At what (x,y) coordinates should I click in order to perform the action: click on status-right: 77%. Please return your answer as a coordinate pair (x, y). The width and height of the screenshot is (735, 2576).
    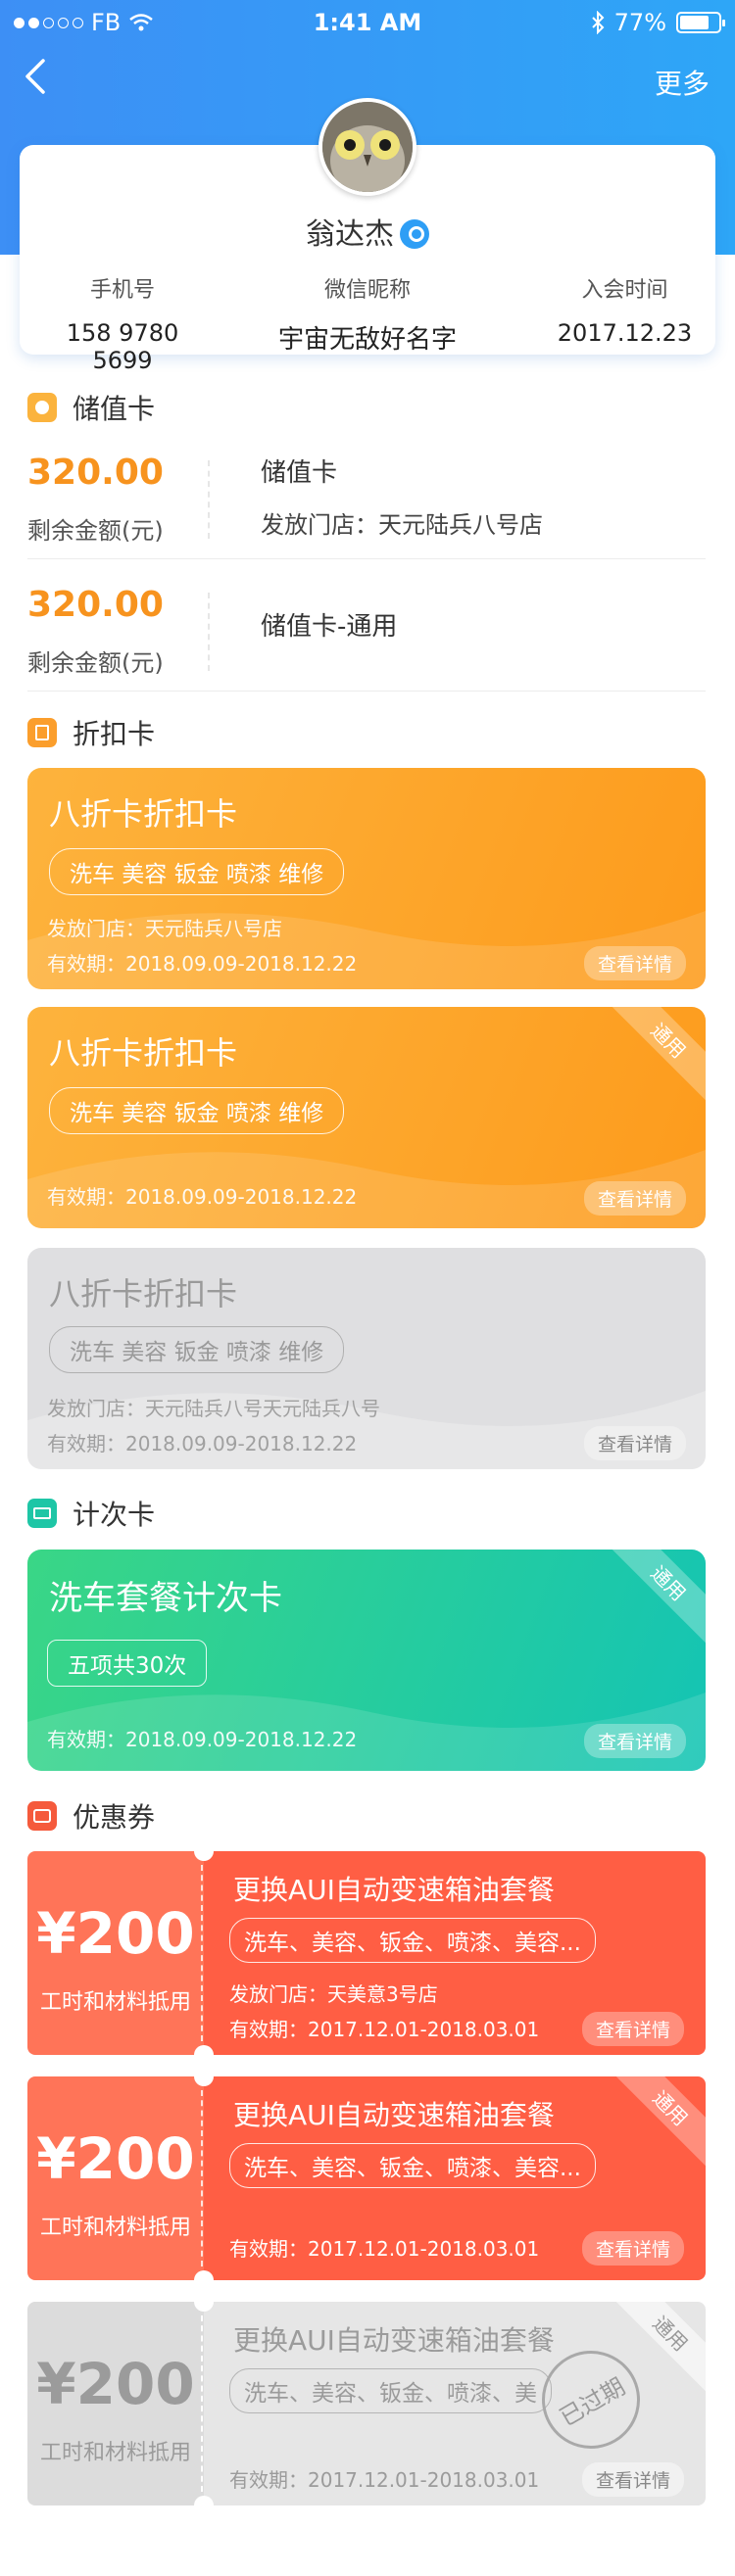
    Looking at the image, I should click on (658, 22).